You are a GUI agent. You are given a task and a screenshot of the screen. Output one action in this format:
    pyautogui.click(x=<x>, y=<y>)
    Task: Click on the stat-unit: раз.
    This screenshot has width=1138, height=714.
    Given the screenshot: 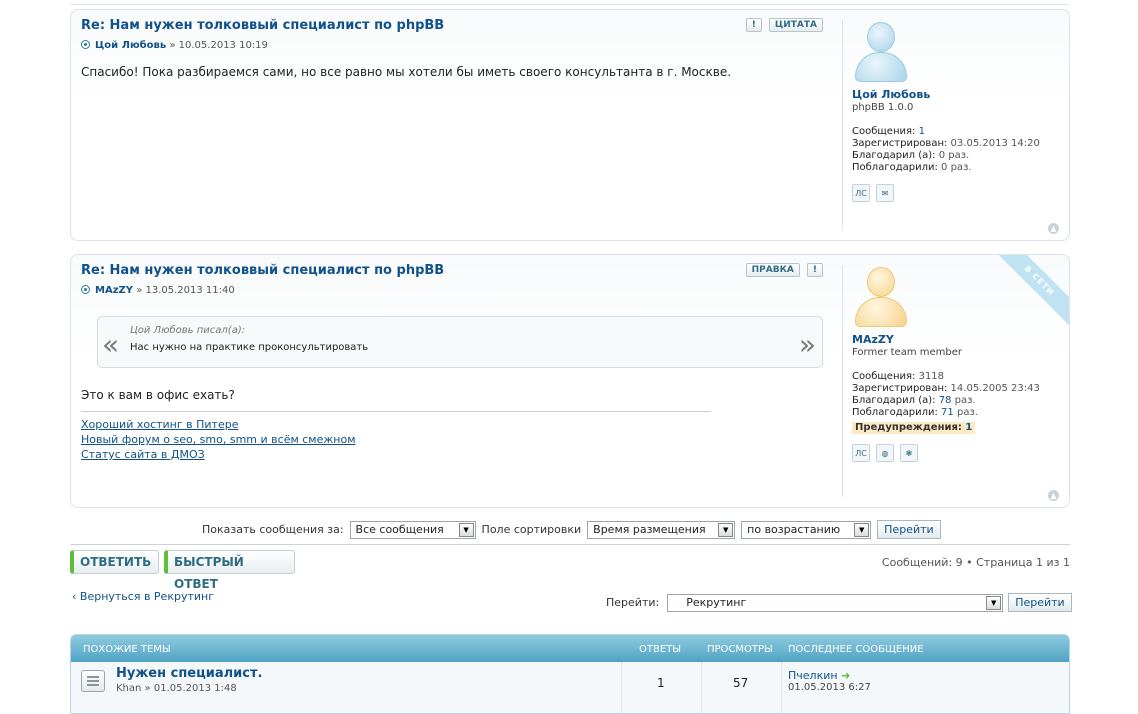 What is the action you would take?
    pyautogui.click(x=967, y=412)
    